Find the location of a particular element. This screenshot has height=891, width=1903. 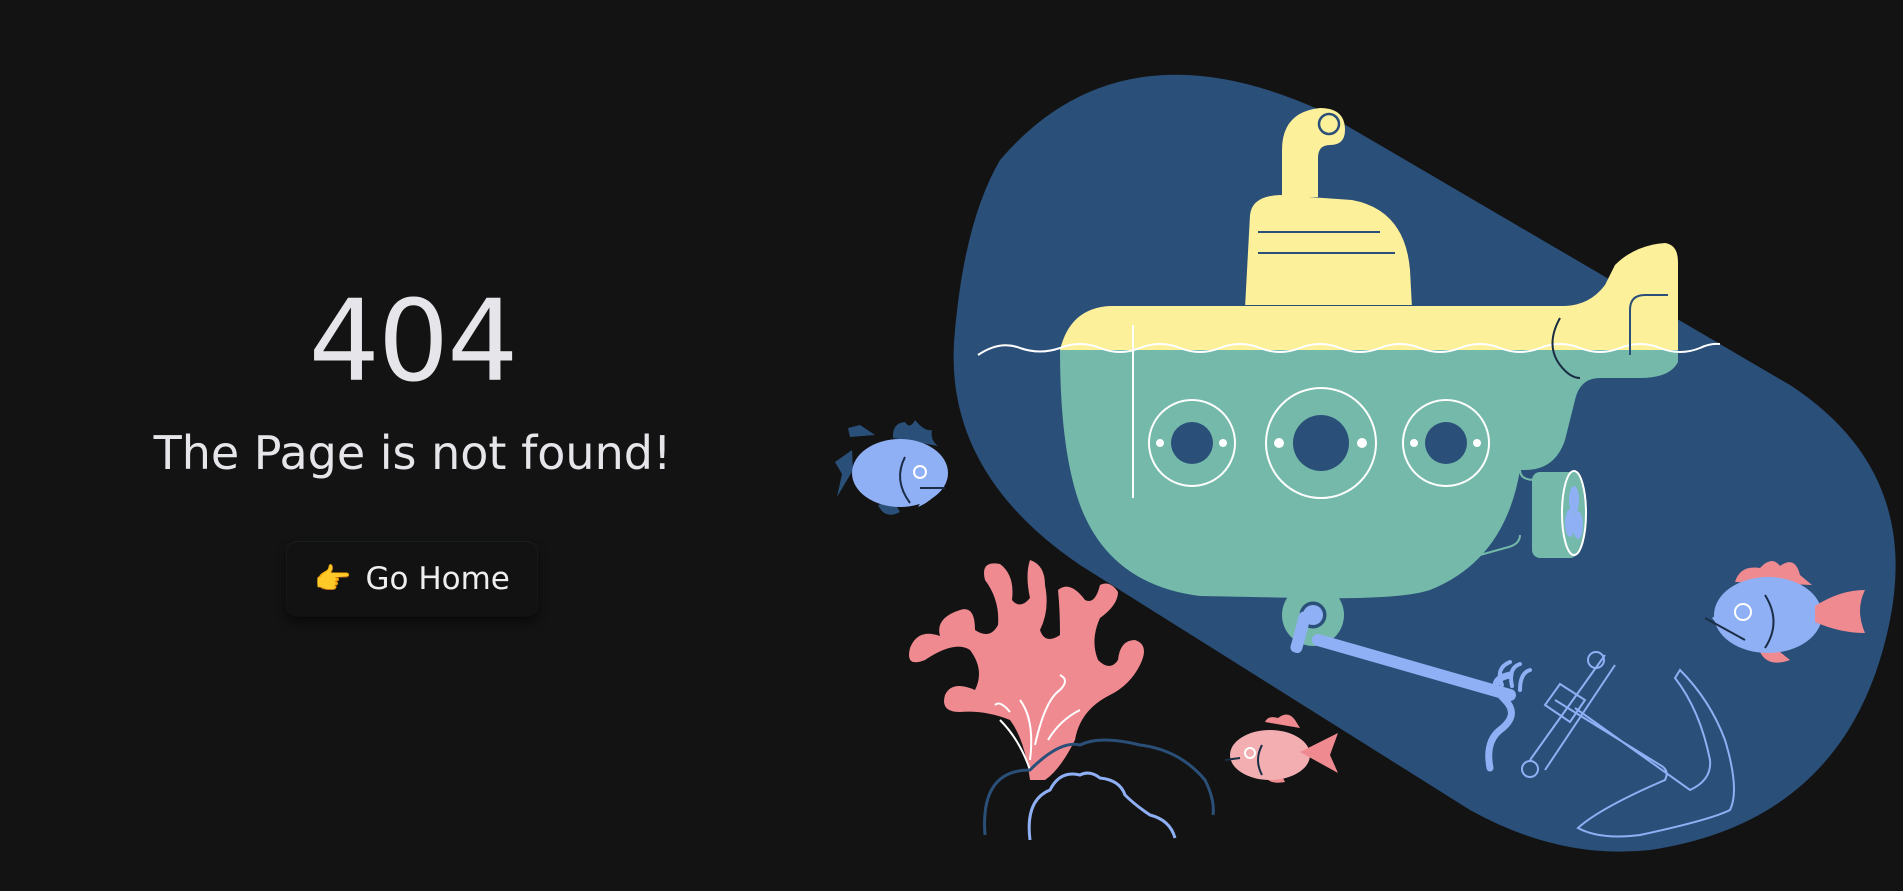

error-message: The Page is not found! is located at coordinates (412, 453).